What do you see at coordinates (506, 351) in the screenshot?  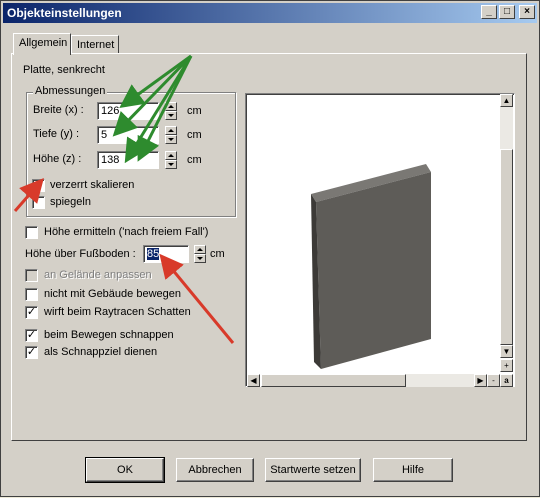 I see `scroll-down-arrow-icon: ▼` at bounding box center [506, 351].